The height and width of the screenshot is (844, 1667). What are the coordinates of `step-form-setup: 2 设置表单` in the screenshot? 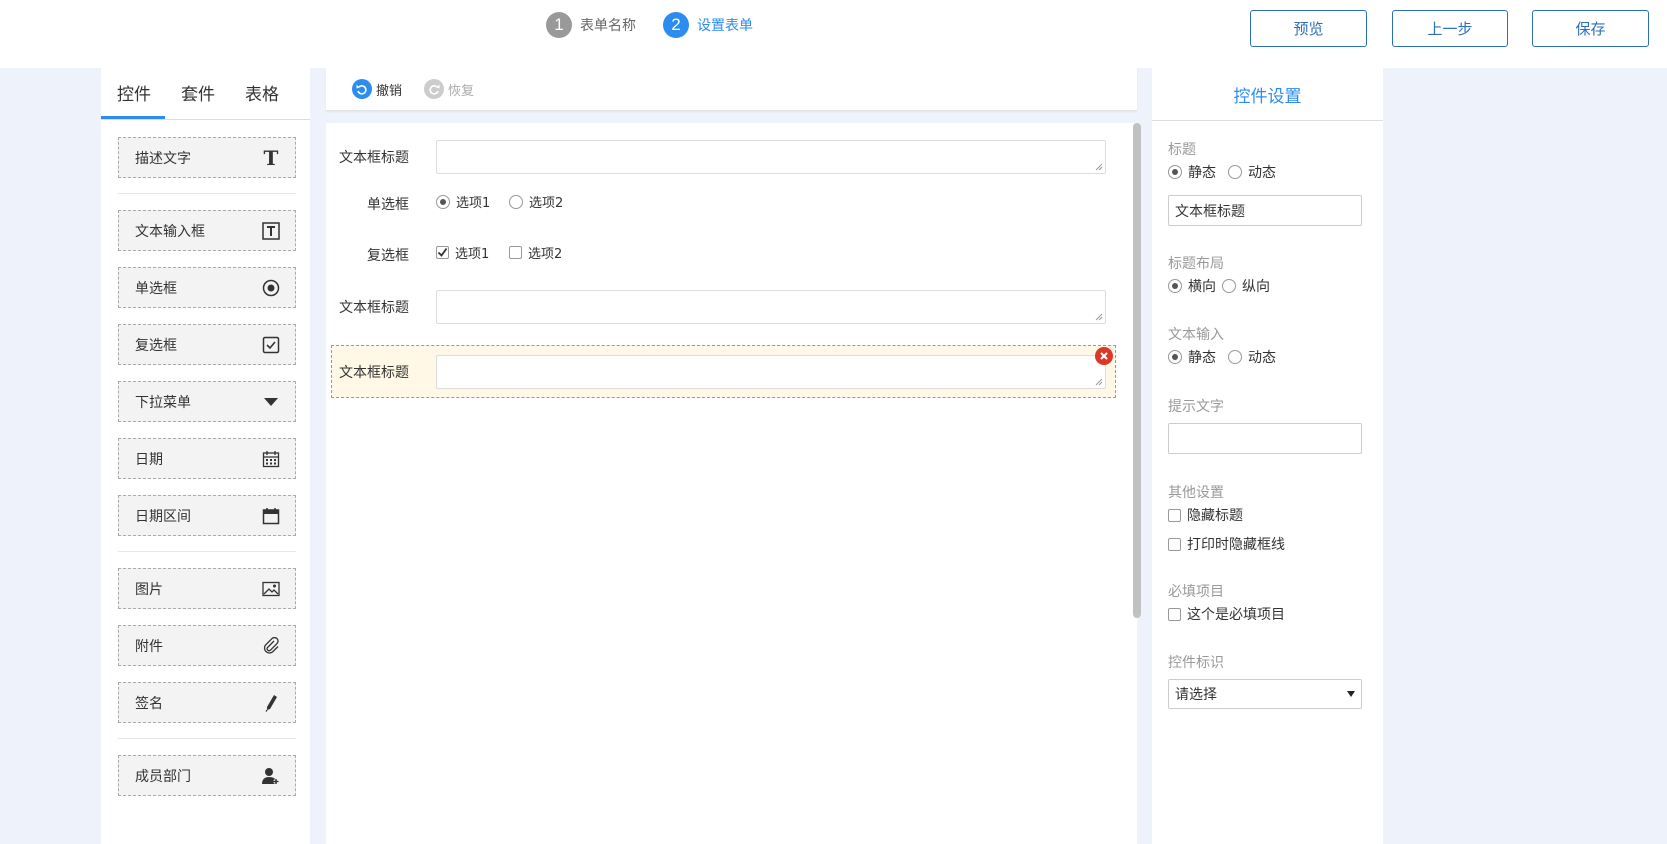 It's located at (708, 25).